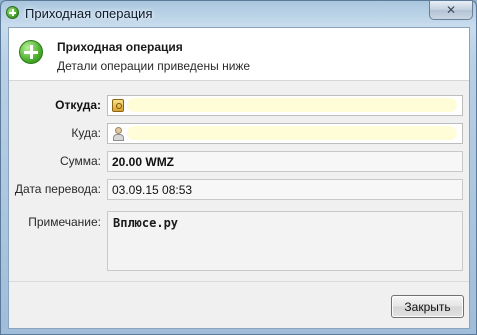 The image size is (477, 335). I want to click on date-label: Дата перевода:, so click(57, 189).